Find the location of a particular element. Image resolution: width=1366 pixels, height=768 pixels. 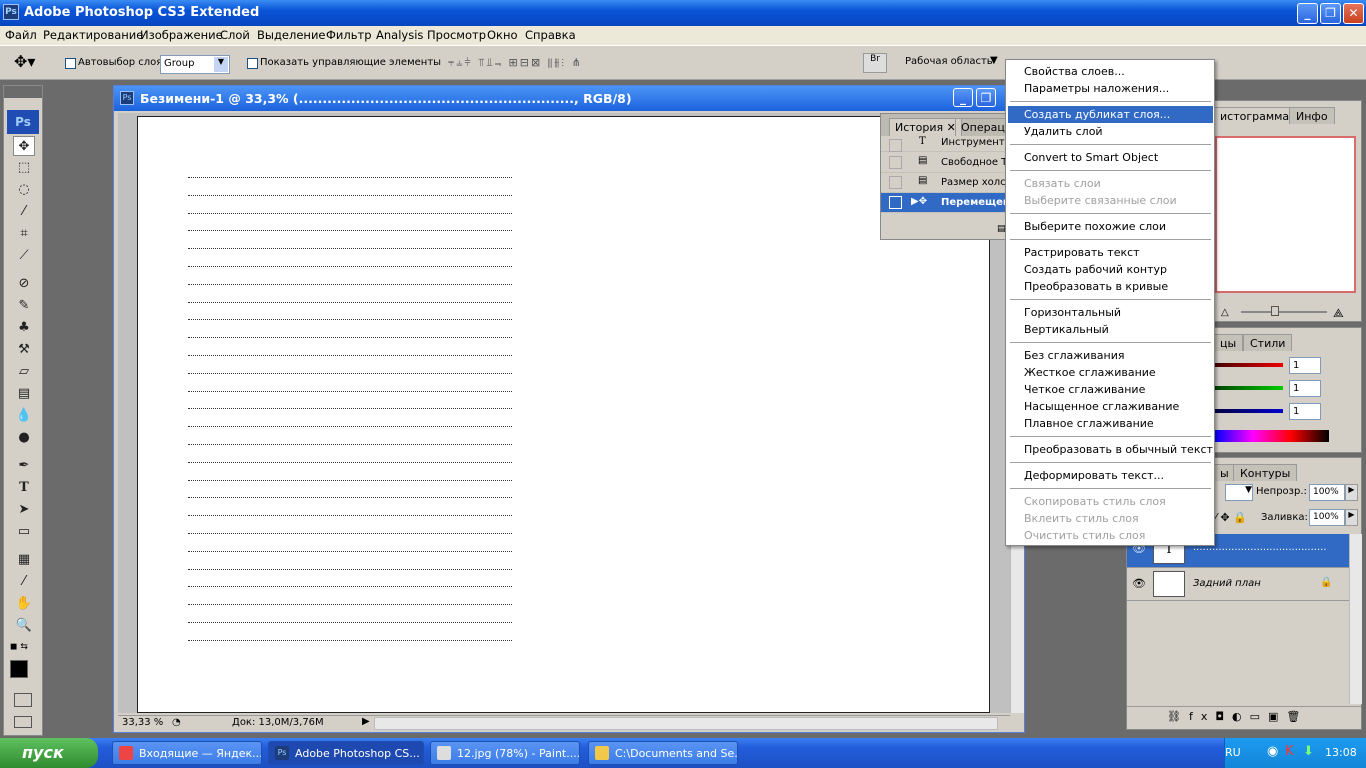

context-menu-item: Горизонтальный is located at coordinates (1110, 312).